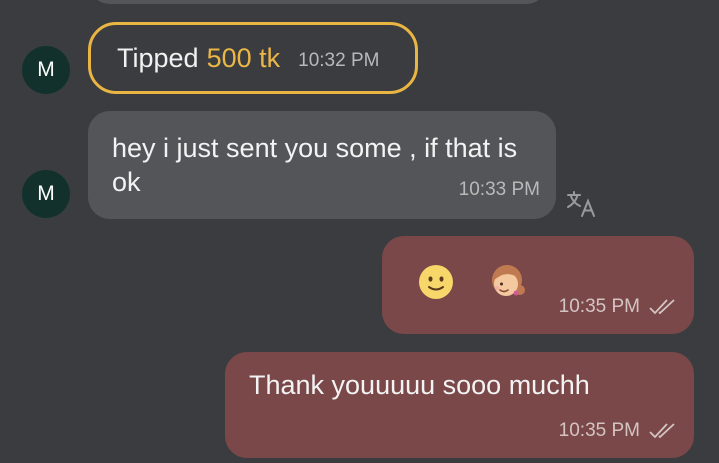 The width and height of the screenshot is (719, 463). Describe the element at coordinates (158, 57) in the screenshot. I see `tip-label: Tipped` at that location.